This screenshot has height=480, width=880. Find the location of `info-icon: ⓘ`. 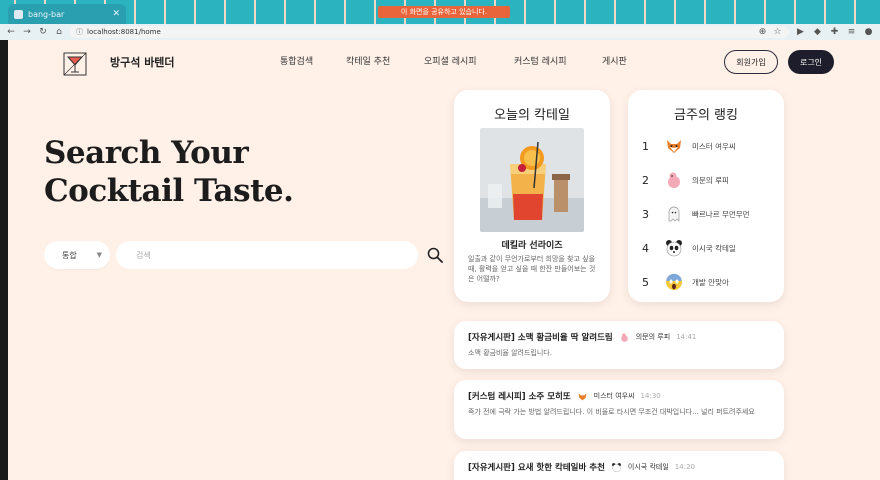

info-icon: ⓘ is located at coordinates (79, 32).